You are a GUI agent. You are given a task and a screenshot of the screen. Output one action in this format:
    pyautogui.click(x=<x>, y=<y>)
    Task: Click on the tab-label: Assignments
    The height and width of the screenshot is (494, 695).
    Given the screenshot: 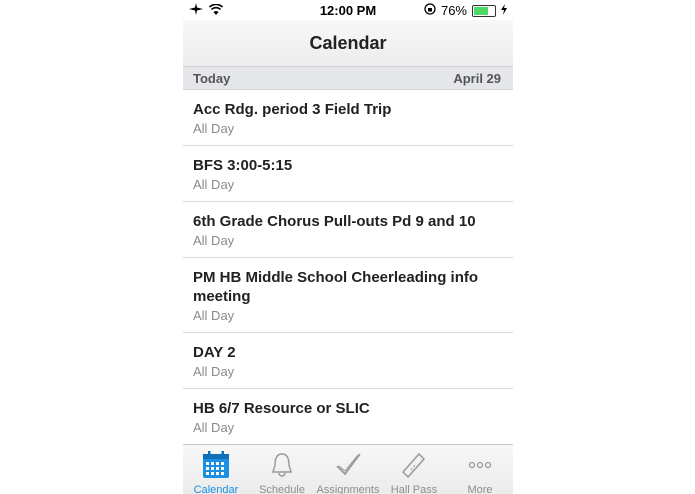 What is the action you would take?
    pyautogui.click(x=348, y=489)
    